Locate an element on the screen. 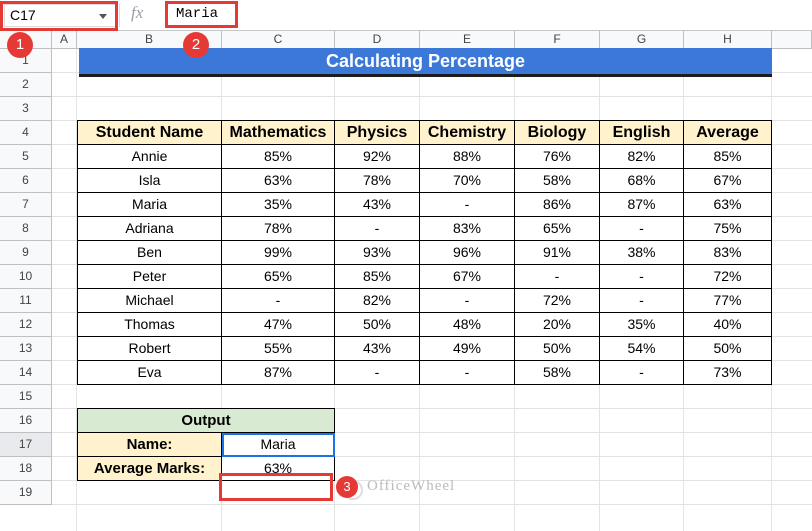 The height and width of the screenshot is (531, 812). score-cell: 38% is located at coordinates (642, 253).